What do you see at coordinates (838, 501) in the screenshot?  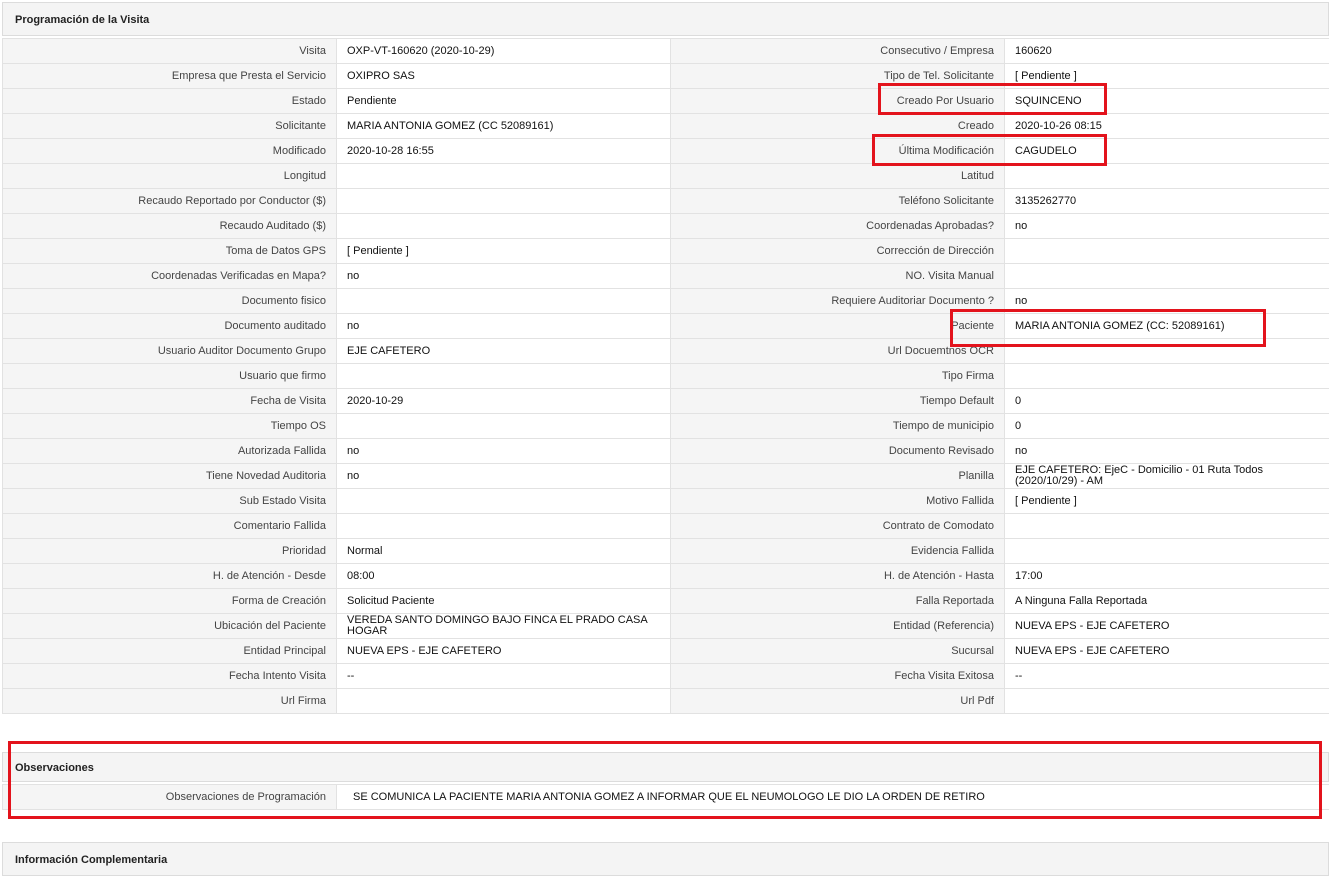 I see `field-label-motivo-fallida: Motivo Fallida` at bounding box center [838, 501].